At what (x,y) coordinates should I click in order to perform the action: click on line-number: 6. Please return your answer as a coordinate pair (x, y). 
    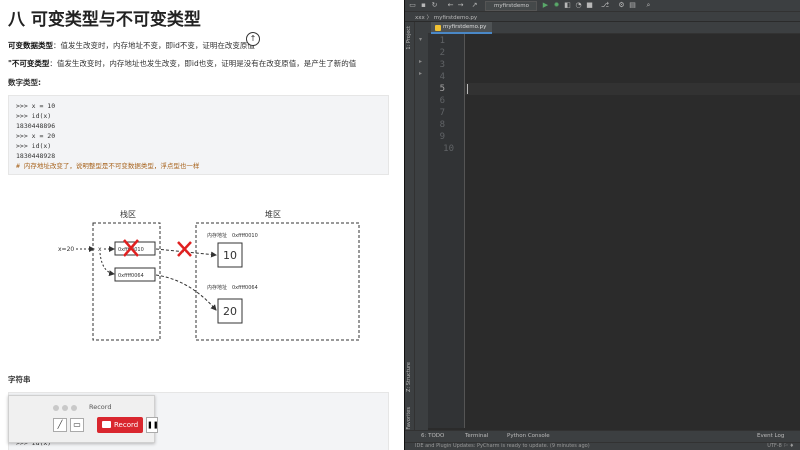
    Looking at the image, I should click on (442, 101).